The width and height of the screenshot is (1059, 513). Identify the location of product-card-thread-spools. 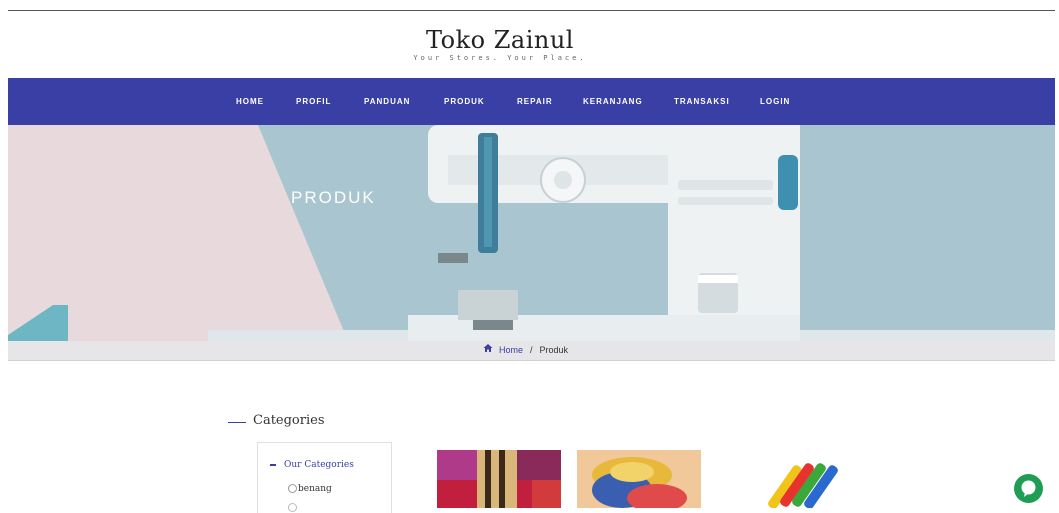
(499, 479).